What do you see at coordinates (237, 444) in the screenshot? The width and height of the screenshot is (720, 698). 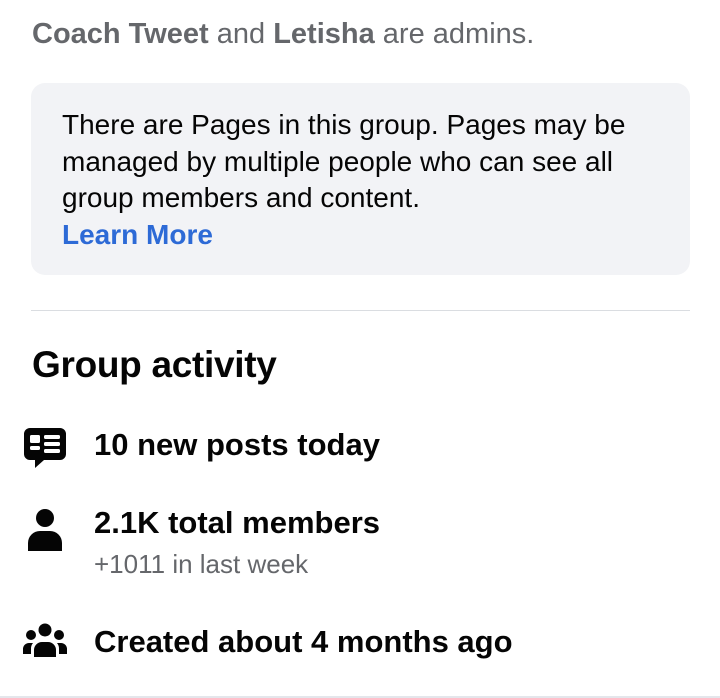 I see `posts-count-label: 10 new posts today` at bounding box center [237, 444].